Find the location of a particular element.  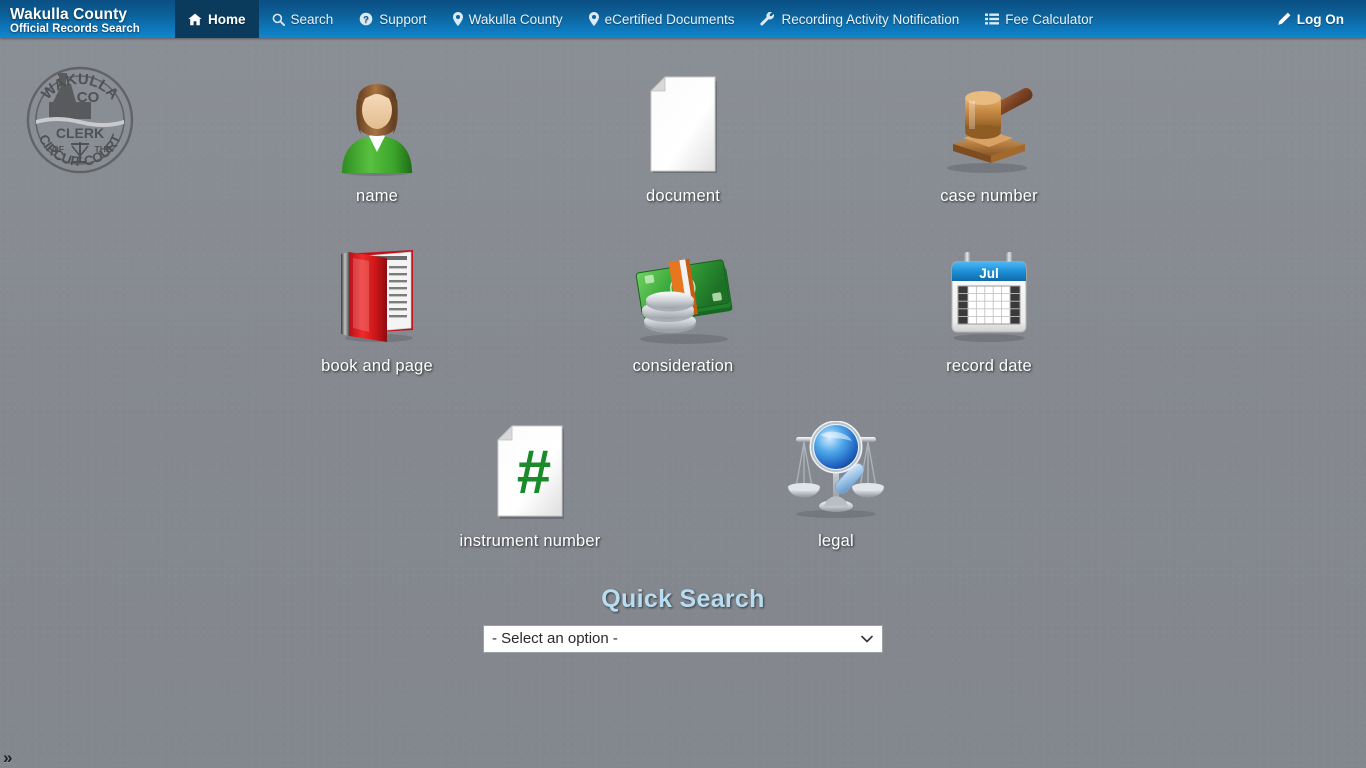

quick-search-select-wrapper: - Select an option - is located at coordinates (683, 639).